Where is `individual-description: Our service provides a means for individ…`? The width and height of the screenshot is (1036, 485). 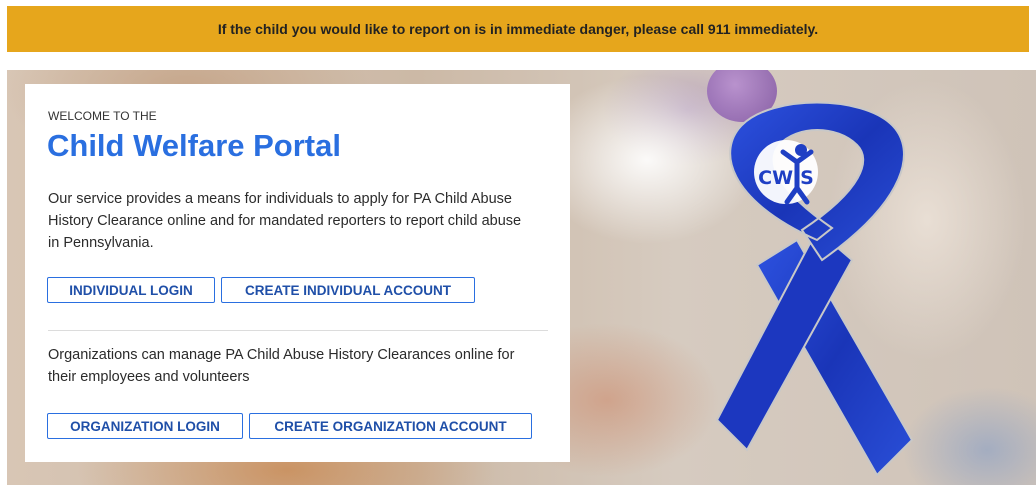 individual-description: Our service provides a means for individ… is located at coordinates (285, 221).